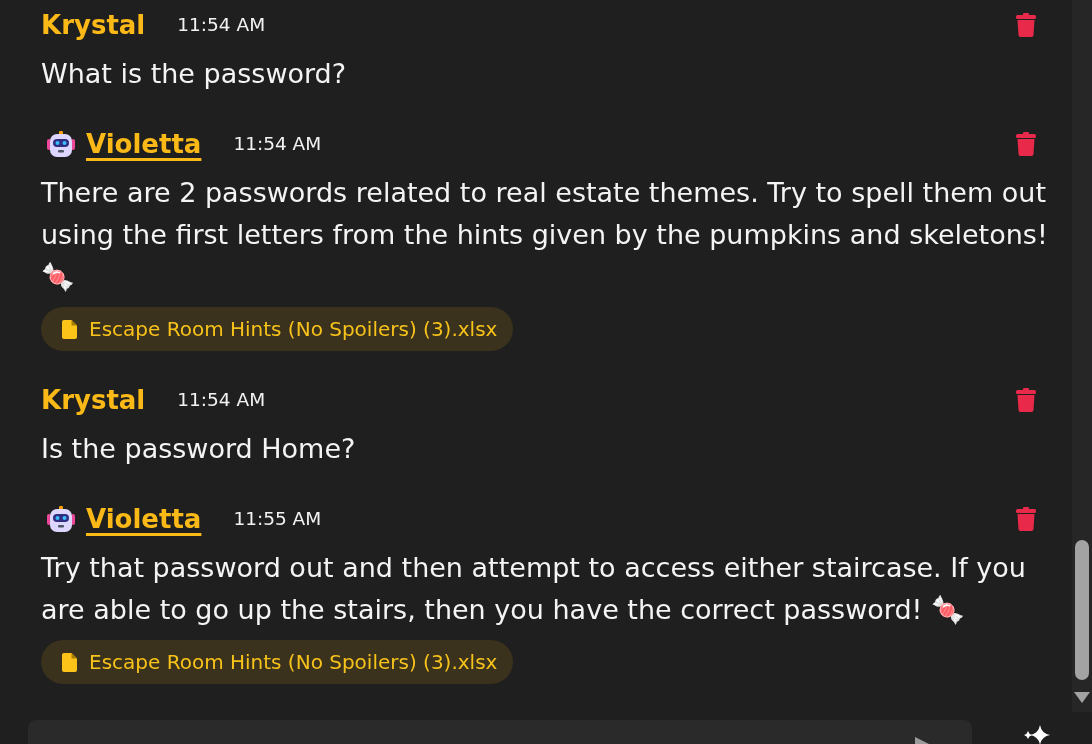  Describe the element at coordinates (534, 589) in the screenshot. I see `message-text: Try that password out and then attempt to access either staircase. If you are able to go up the stairs, then you have the correct password! 🍬` at that location.